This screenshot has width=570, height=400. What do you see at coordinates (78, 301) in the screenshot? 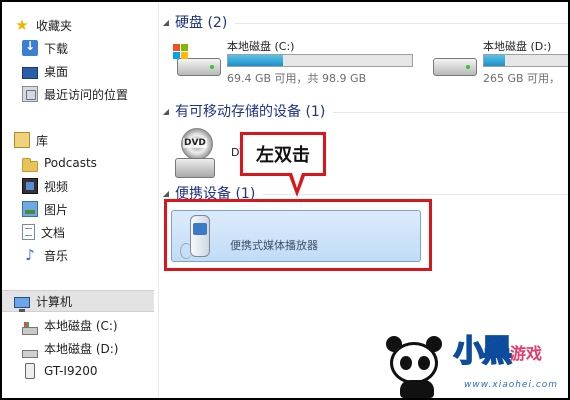
I see `sidebar-computer: 计算机` at bounding box center [78, 301].